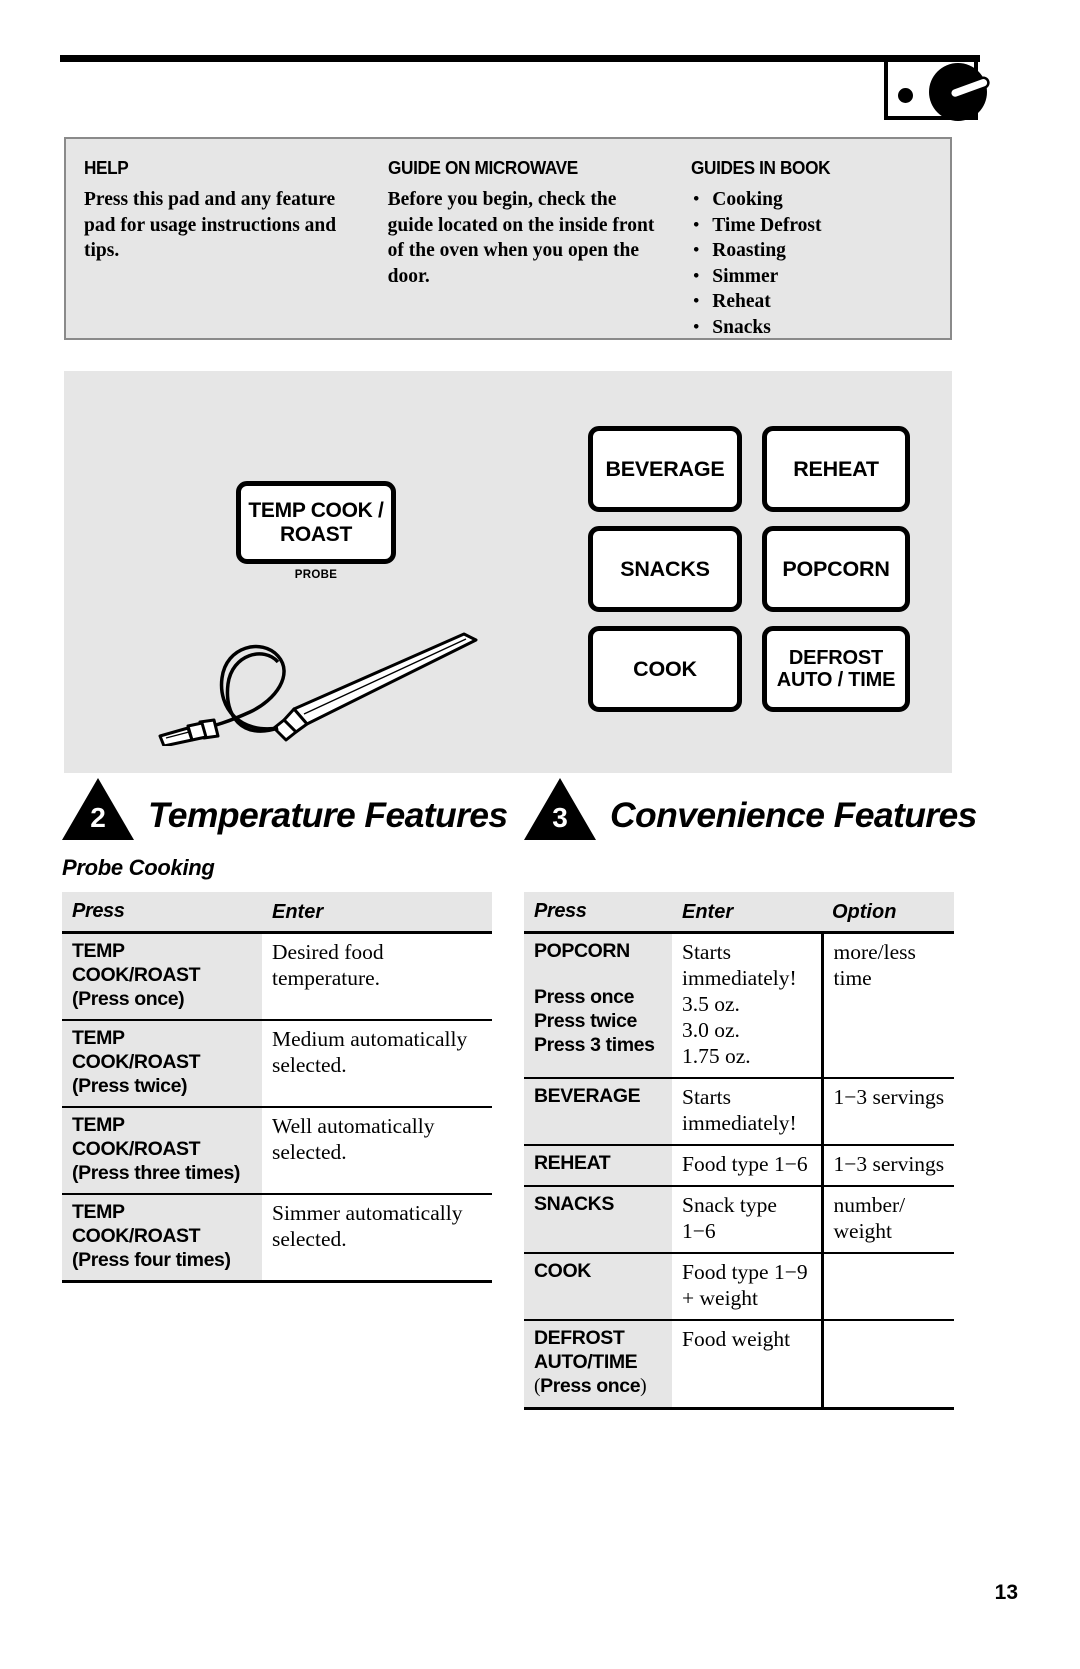 The image size is (1080, 1669). I want to click on pad-defrost-auto-time: DEFROST AUTO / TIME, so click(836, 669).